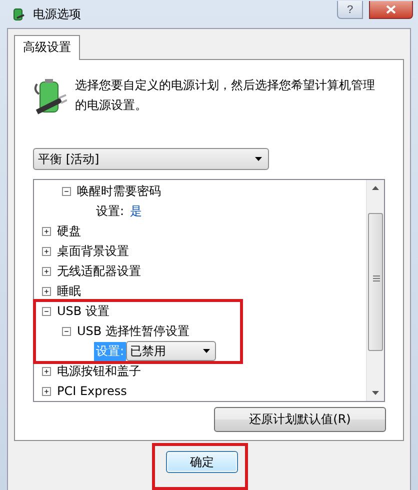  What do you see at coordinates (225, 95) in the screenshot?
I see `description-text: 选择您要自定义的电源计划，然后选择您希望计算机管理的电源设置。` at bounding box center [225, 95].